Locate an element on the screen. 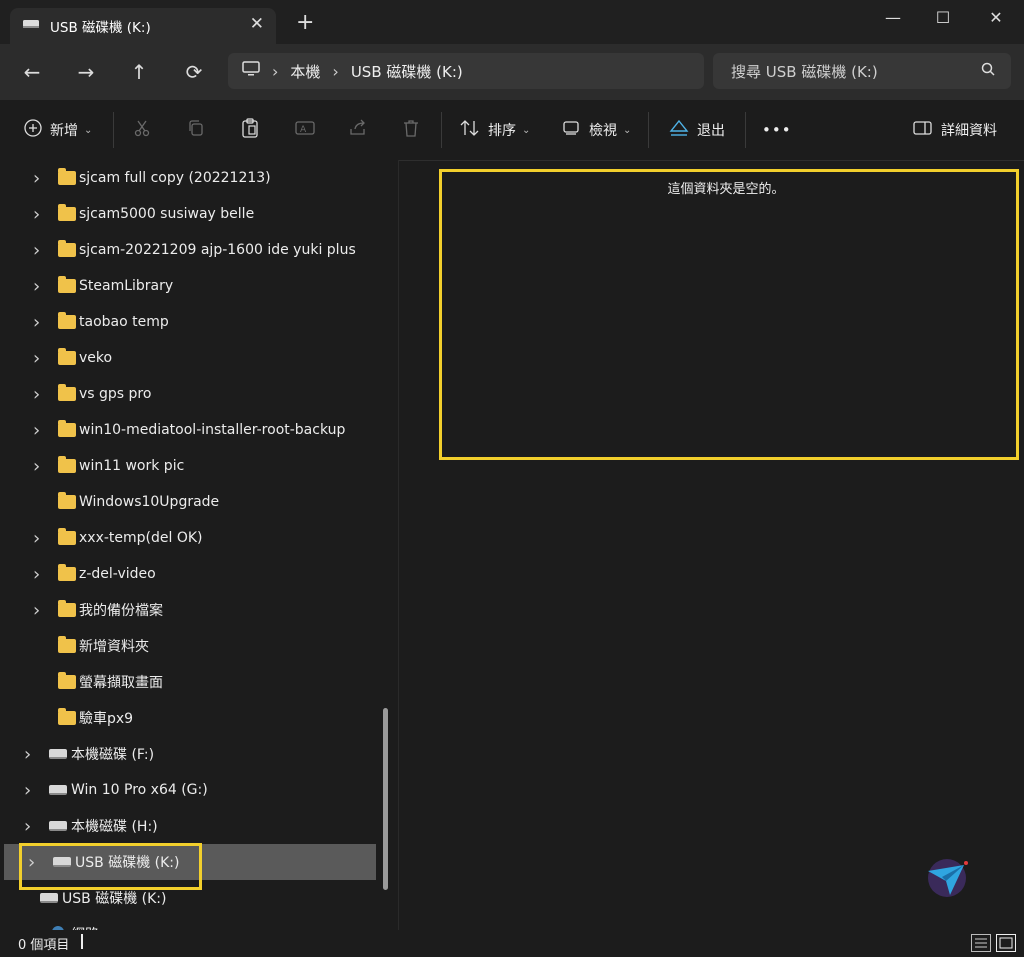  eject-icon is located at coordinates (679, 130).